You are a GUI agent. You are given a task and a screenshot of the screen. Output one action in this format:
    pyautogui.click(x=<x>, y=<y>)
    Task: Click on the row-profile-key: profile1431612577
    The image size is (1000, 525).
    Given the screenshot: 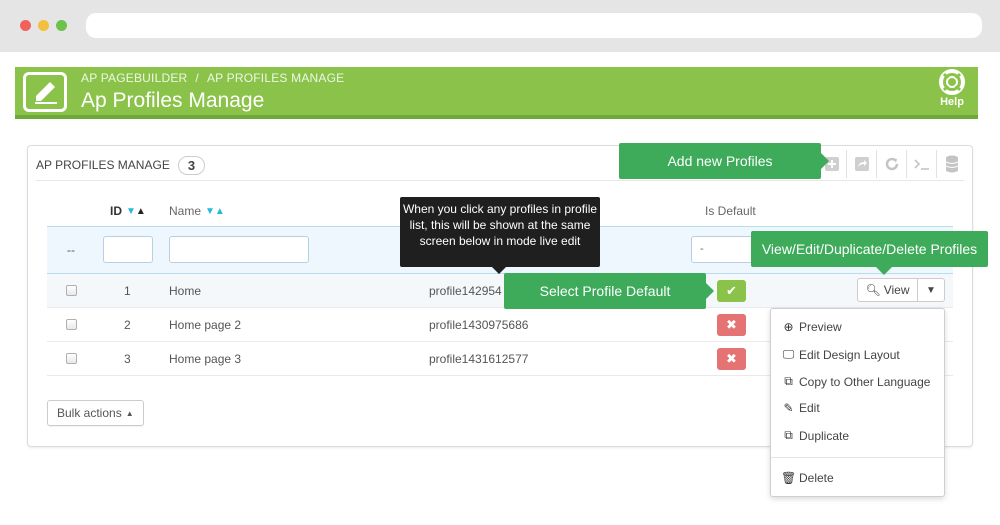 What is the action you would take?
    pyautogui.click(x=479, y=358)
    